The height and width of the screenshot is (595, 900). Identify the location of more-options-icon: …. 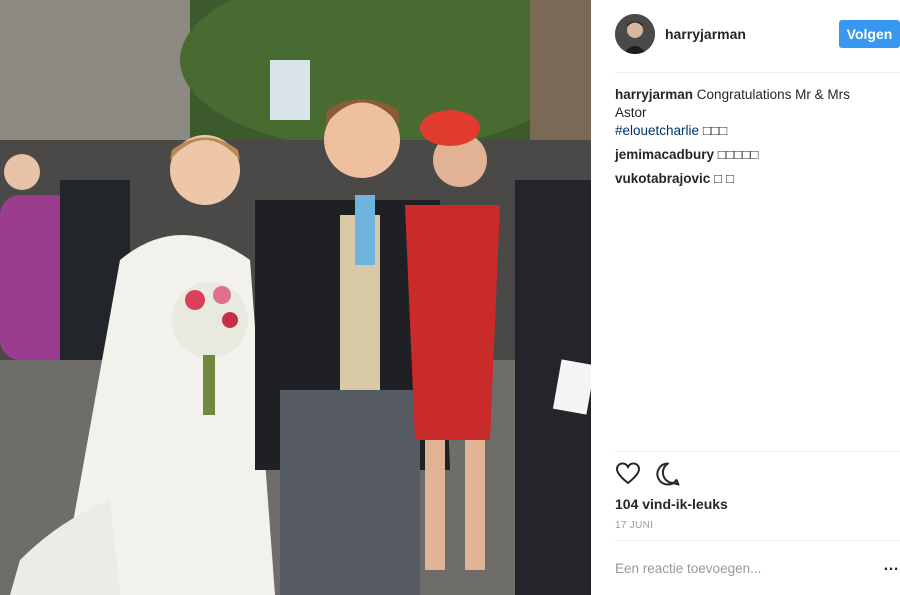
(891, 568).